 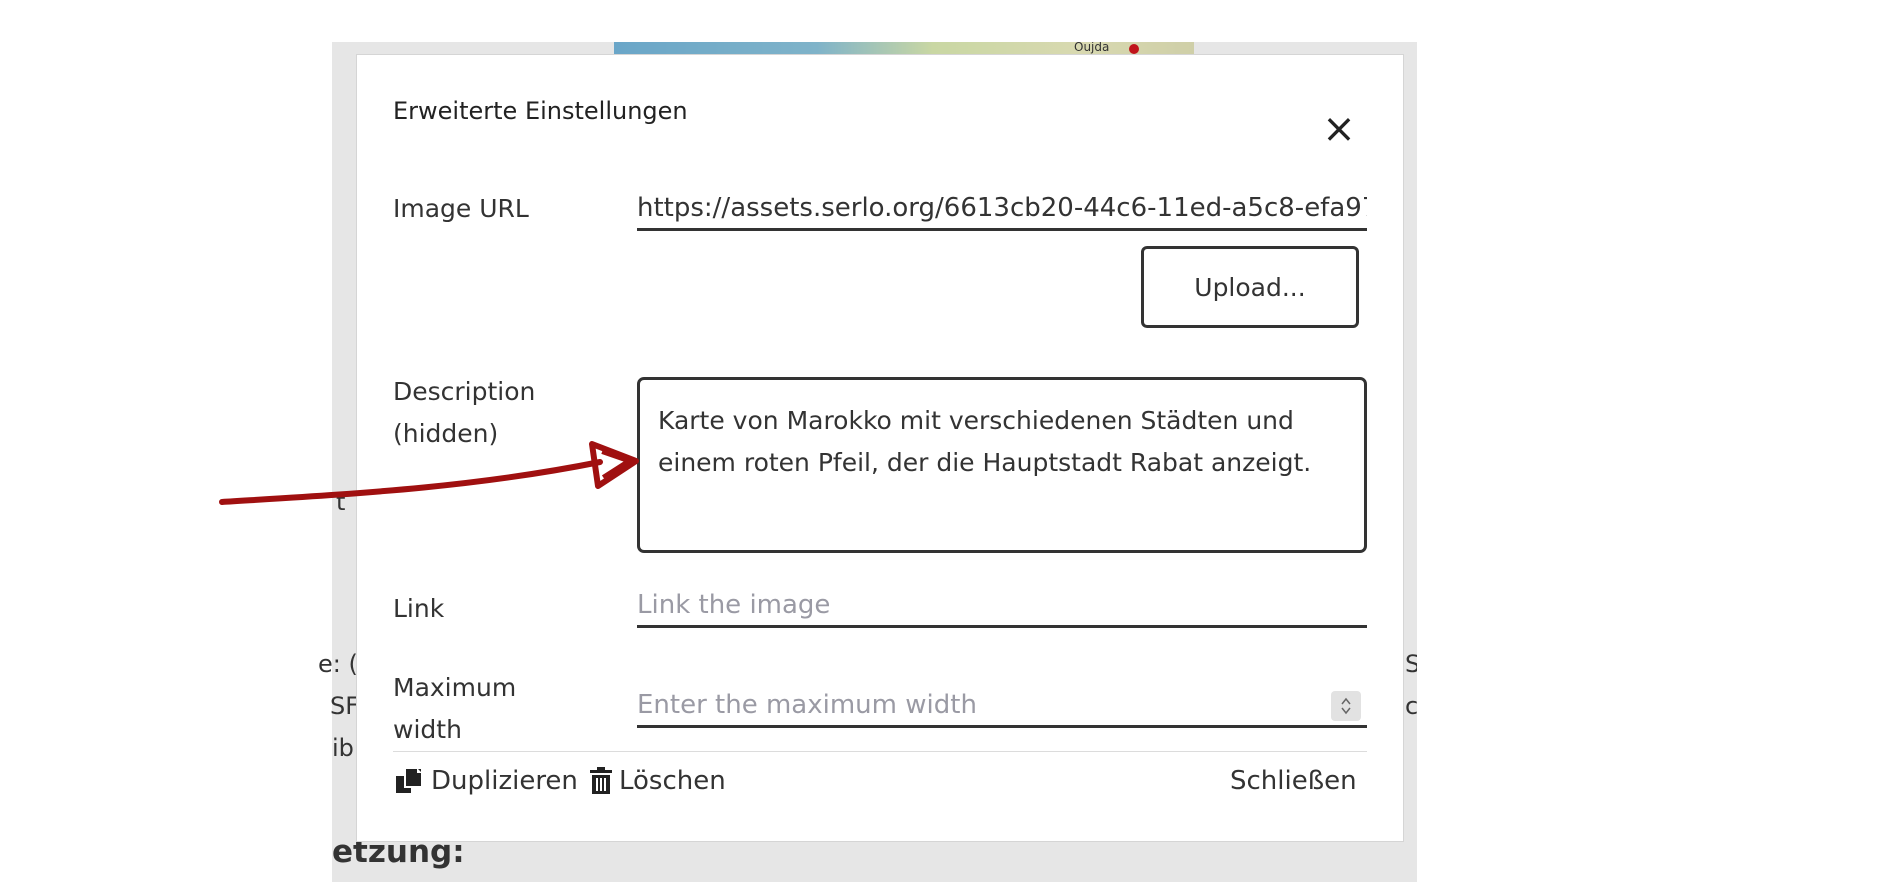 I want to click on close-icon: ×, so click(x=1339, y=129).